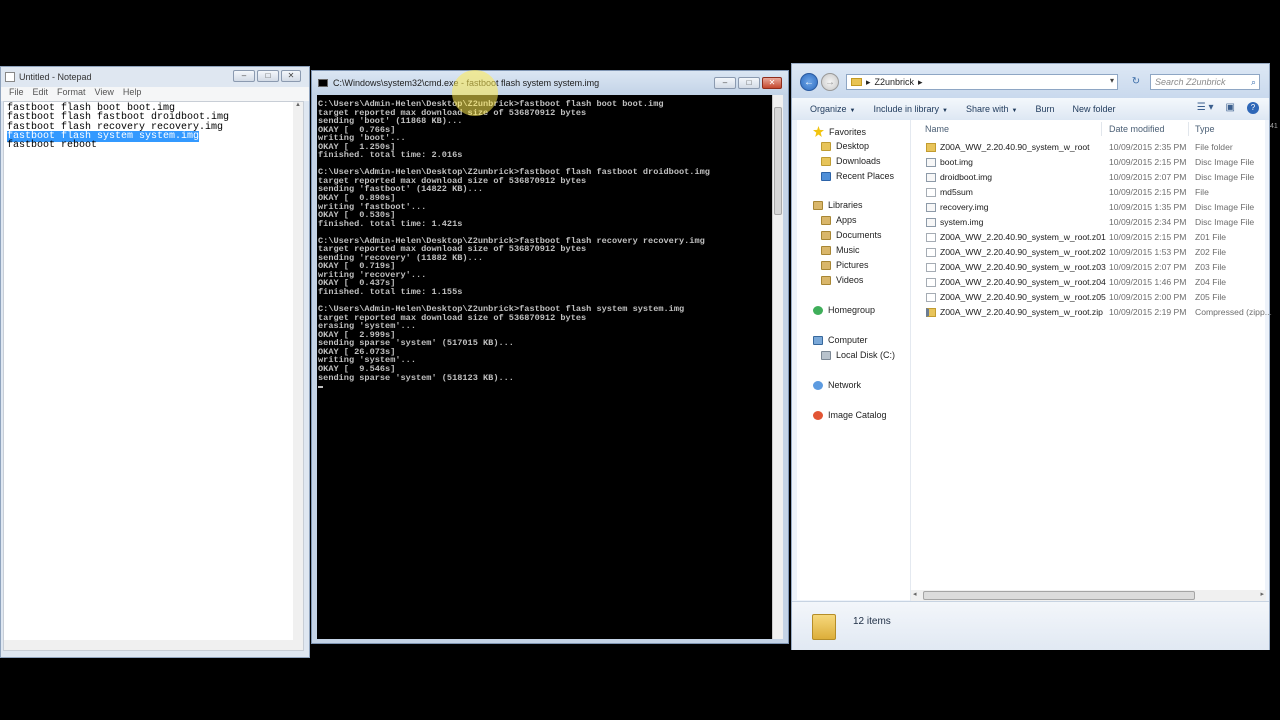 Image resolution: width=1280 pixels, height=720 pixels. Describe the element at coordinates (1205, 82) in the screenshot. I see `search-input: Search Z2unbrick ⌕` at that location.